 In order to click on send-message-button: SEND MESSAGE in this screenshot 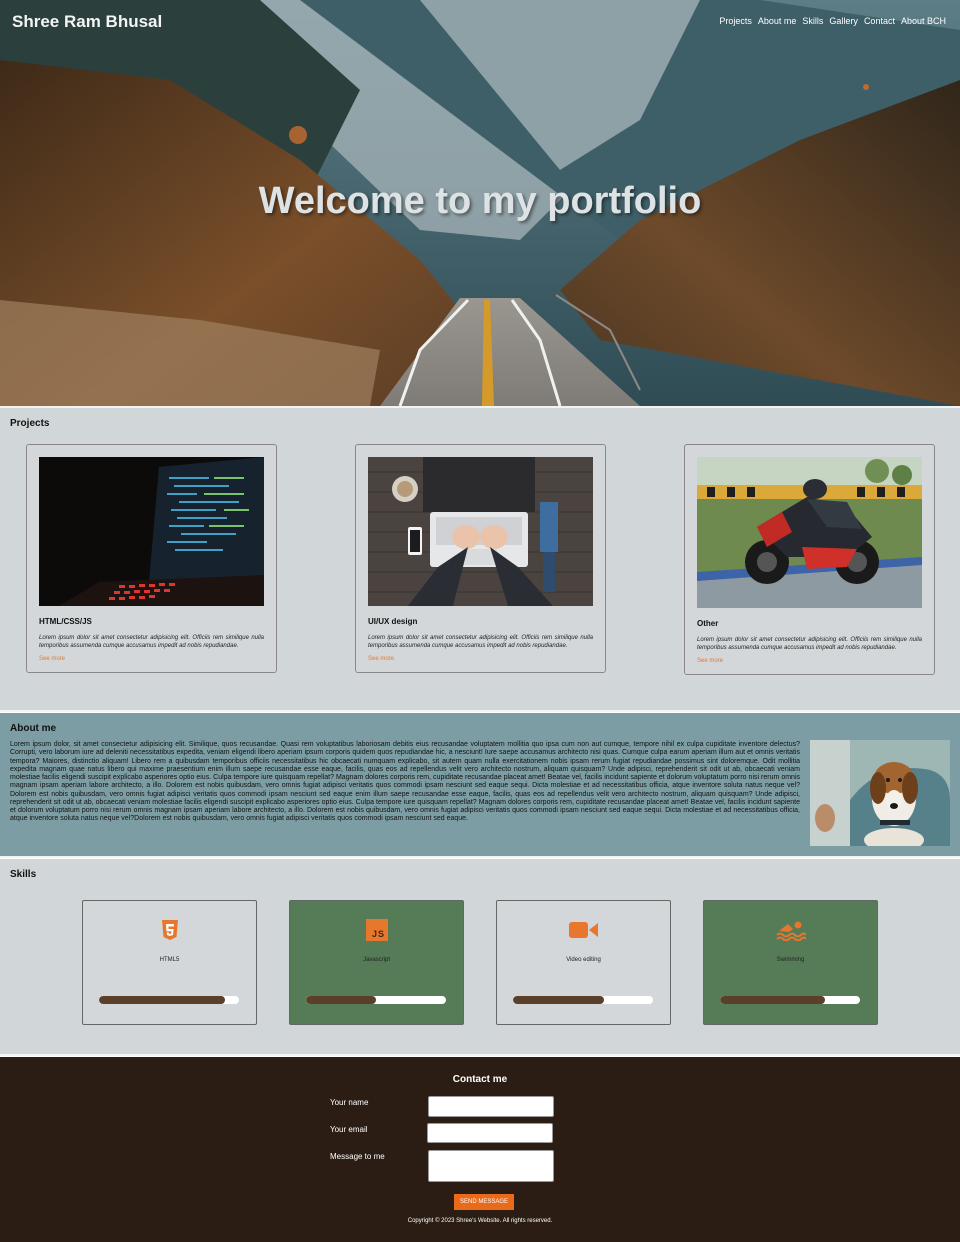, I will do `click(484, 1202)`.